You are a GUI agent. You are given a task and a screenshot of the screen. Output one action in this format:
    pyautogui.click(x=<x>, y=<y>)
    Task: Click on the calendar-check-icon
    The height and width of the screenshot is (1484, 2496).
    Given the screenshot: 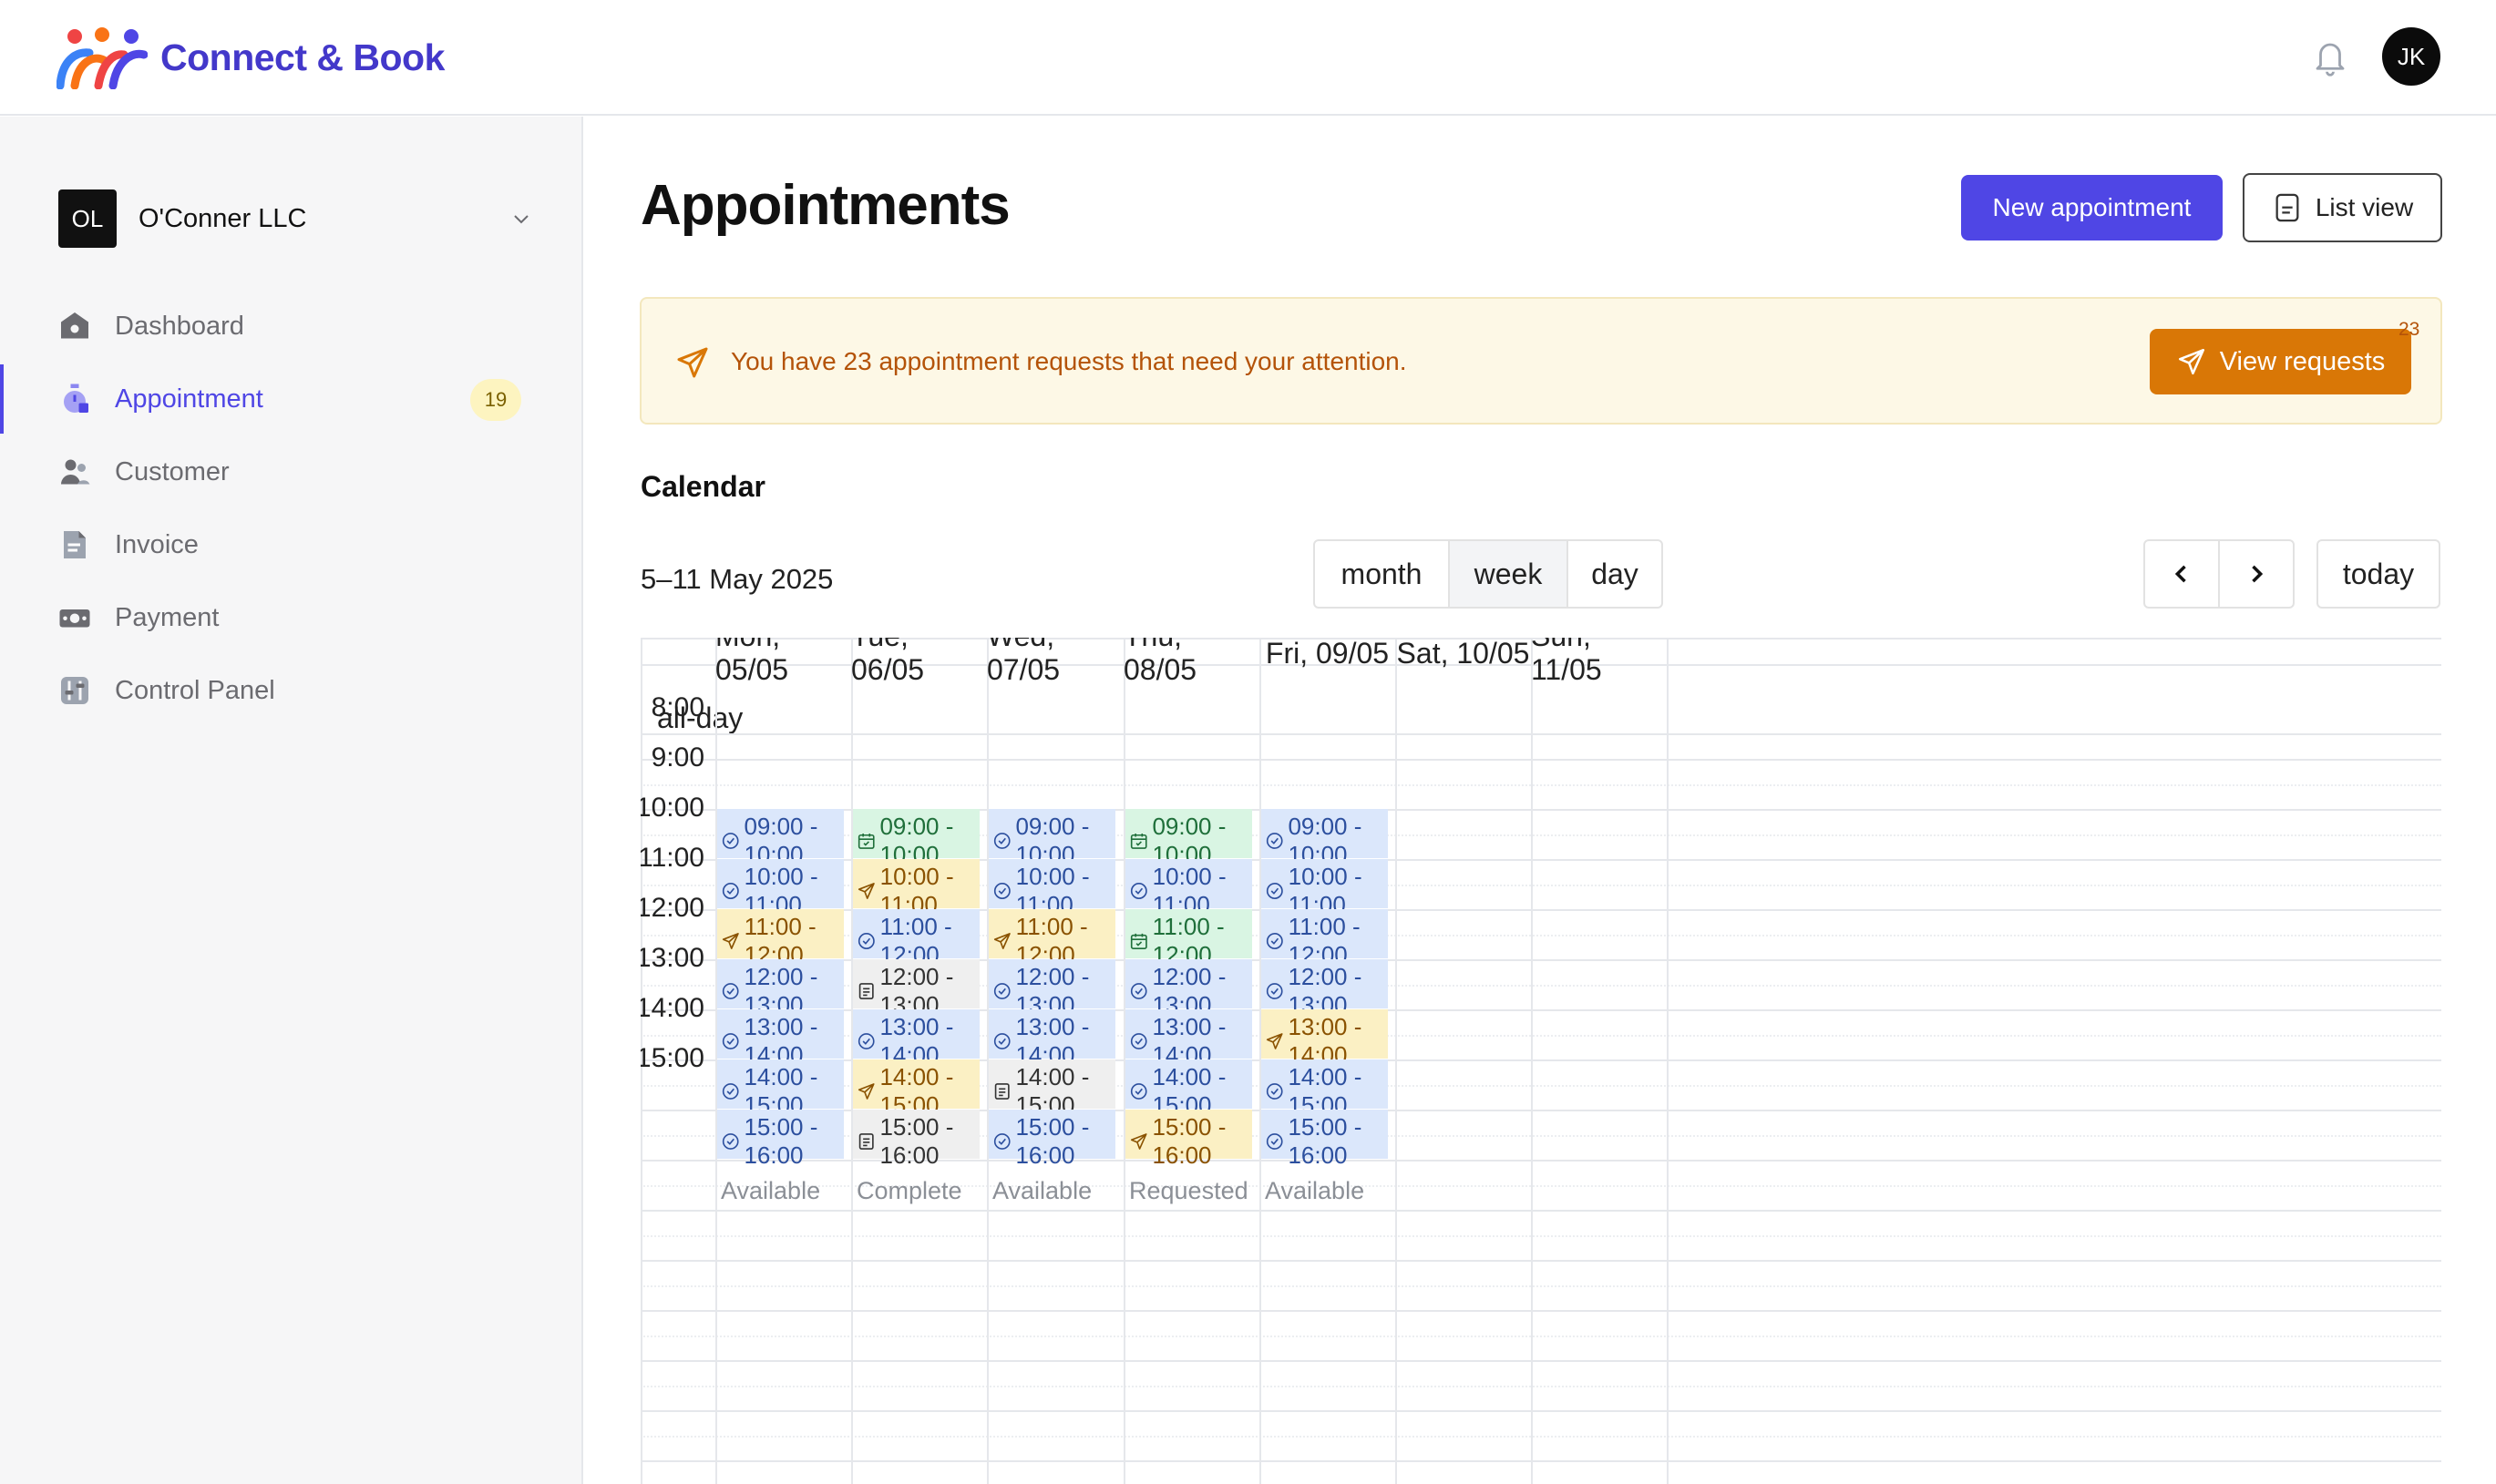 What is the action you would take?
    pyautogui.click(x=1138, y=841)
    